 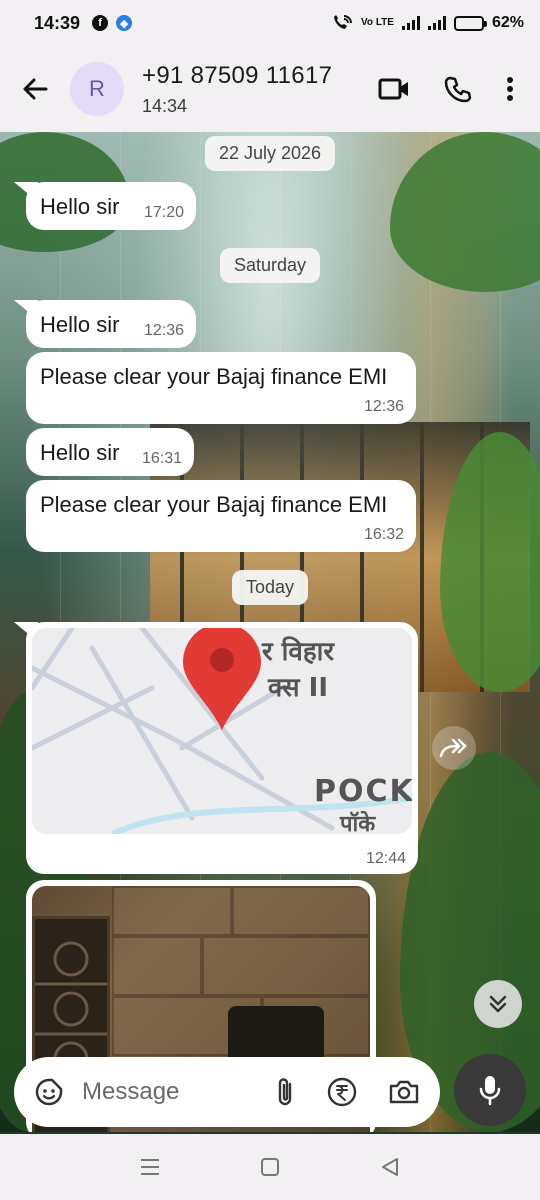 What do you see at coordinates (227, 1092) in the screenshot?
I see `message-composer: Message` at bounding box center [227, 1092].